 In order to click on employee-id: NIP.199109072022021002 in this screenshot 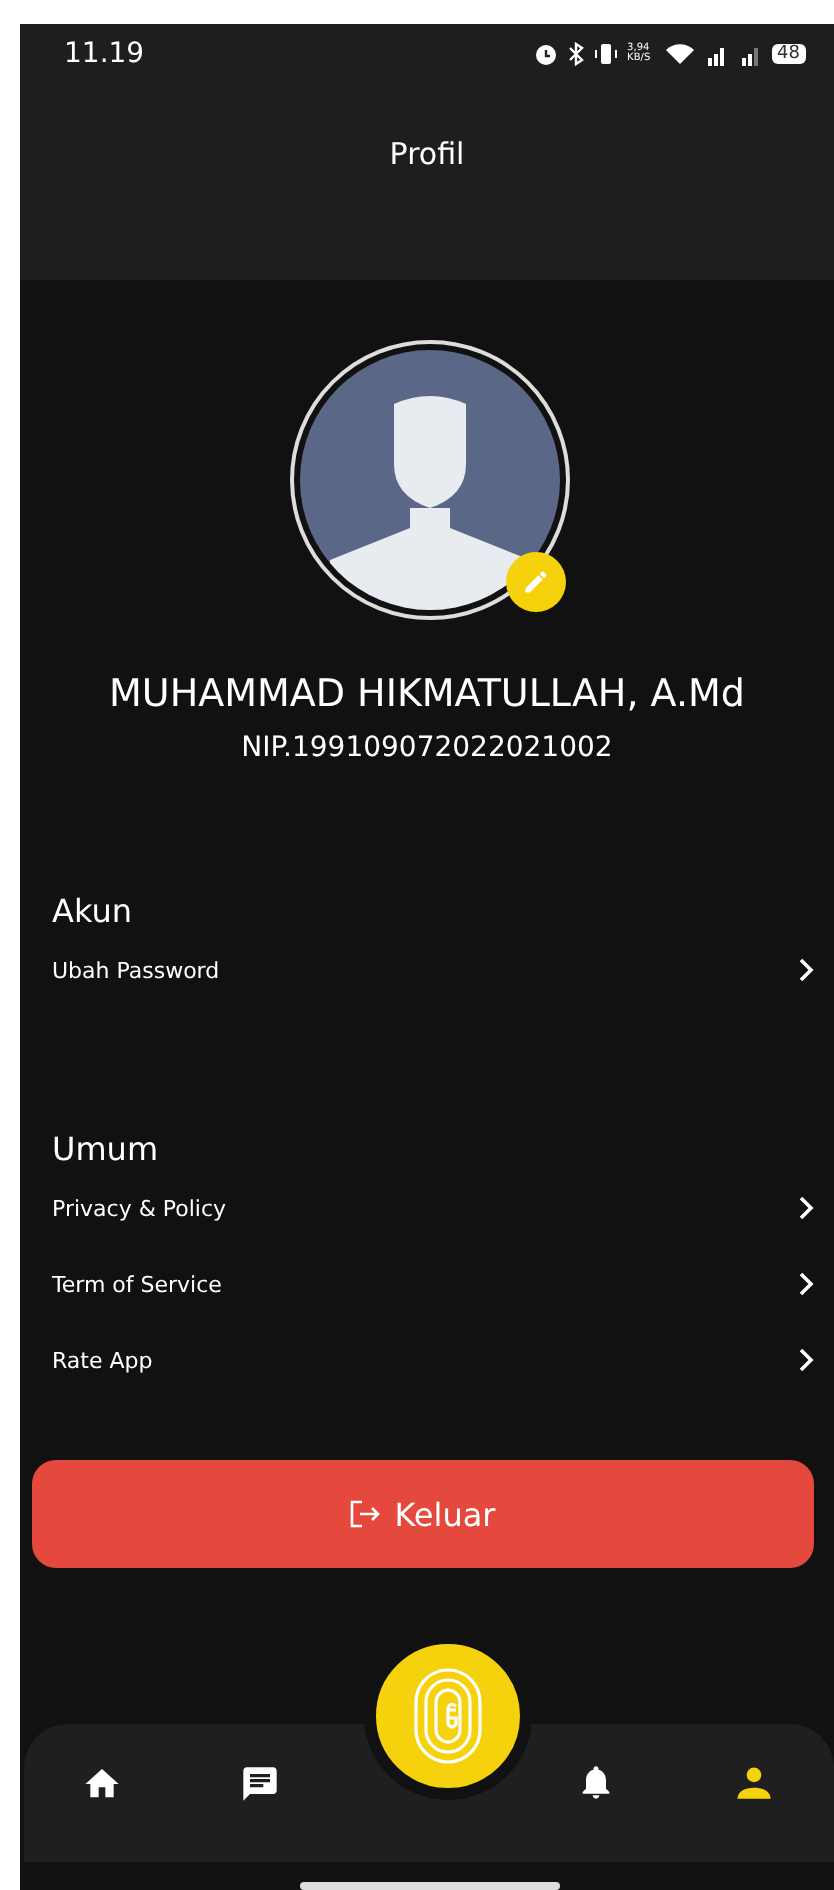, I will do `click(427, 748)`.